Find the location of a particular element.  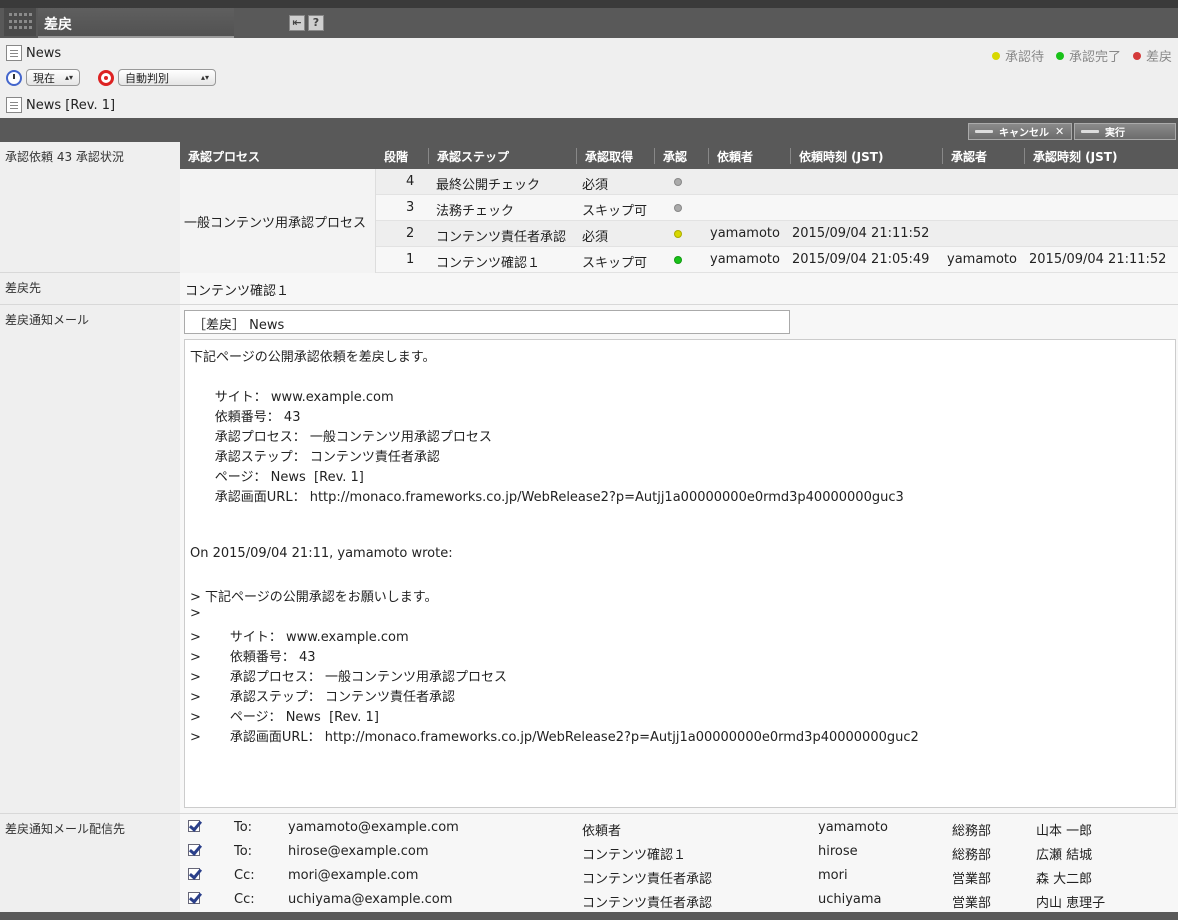

recipient-email: mori@example.com is located at coordinates (353, 875).